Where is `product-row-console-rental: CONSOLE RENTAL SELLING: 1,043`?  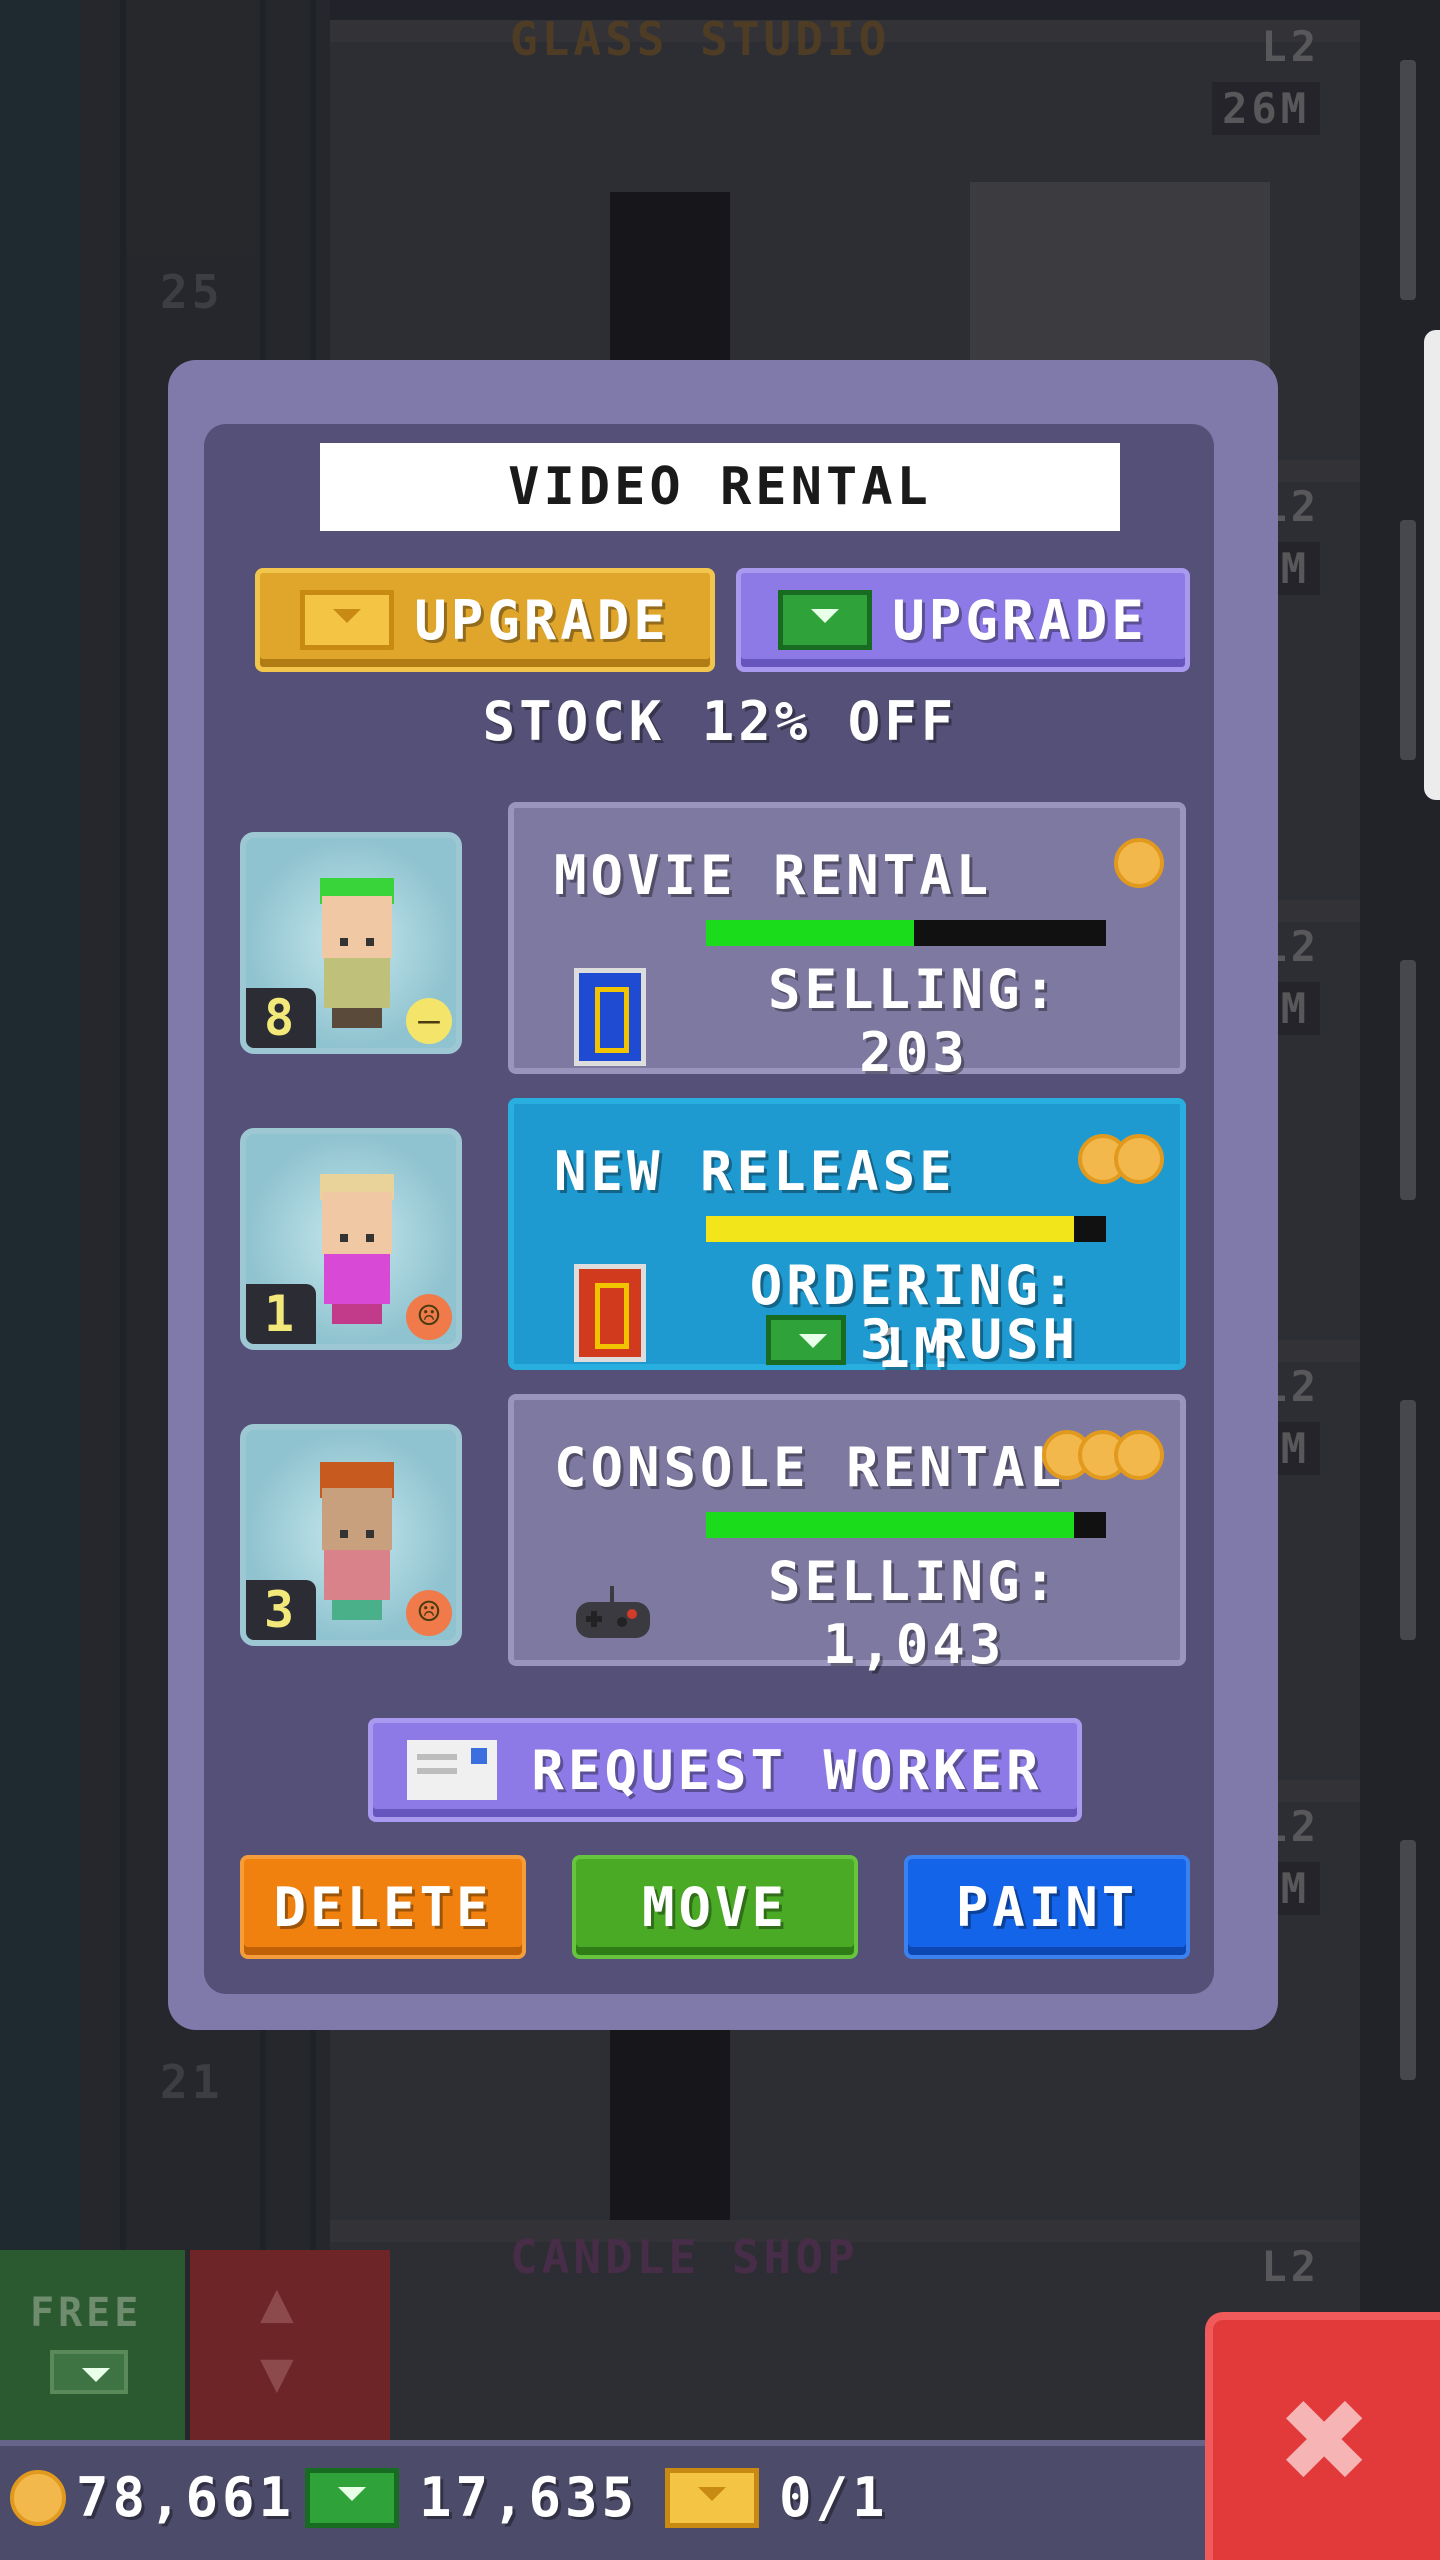
product-row-console-rental: CONSOLE RENTAL SELLING: 1,043 is located at coordinates (847, 1535).